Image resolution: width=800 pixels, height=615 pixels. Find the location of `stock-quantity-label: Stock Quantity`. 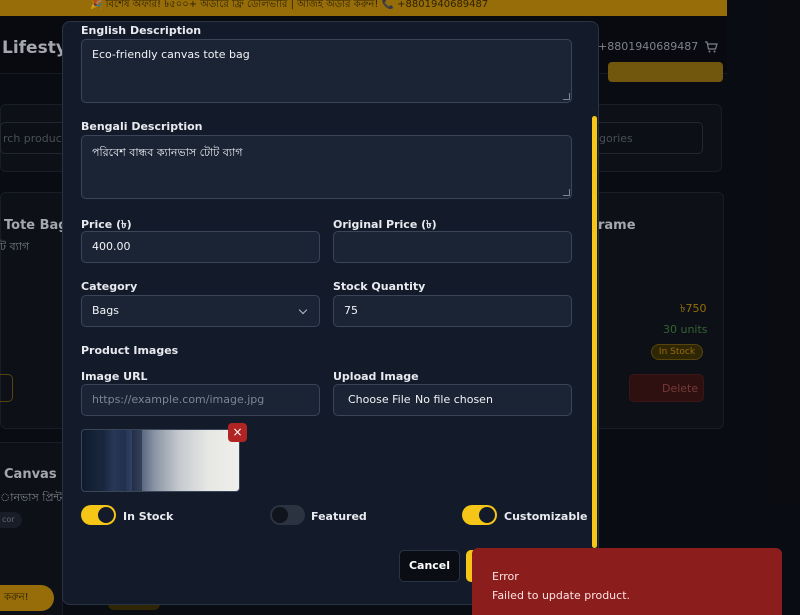

stock-quantity-label: Stock Quantity is located at coordinates (379, 286).